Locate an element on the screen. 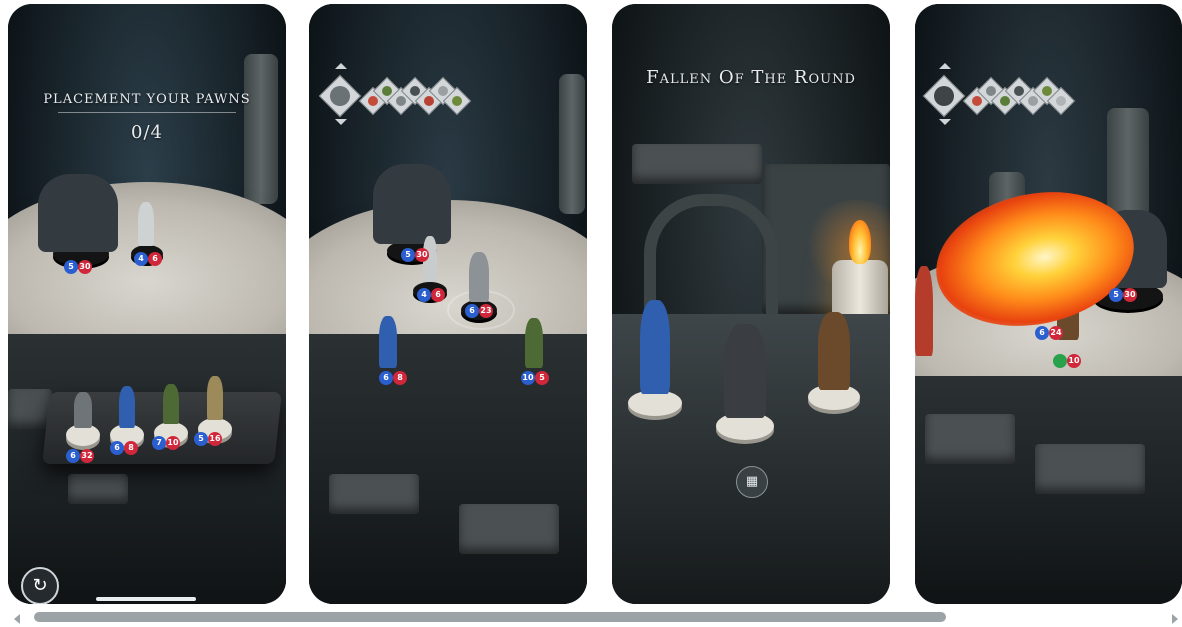 The height and width of the screenshot is (627, 1182). placement-counter: 0/4 is located at coordinates (147, 132).